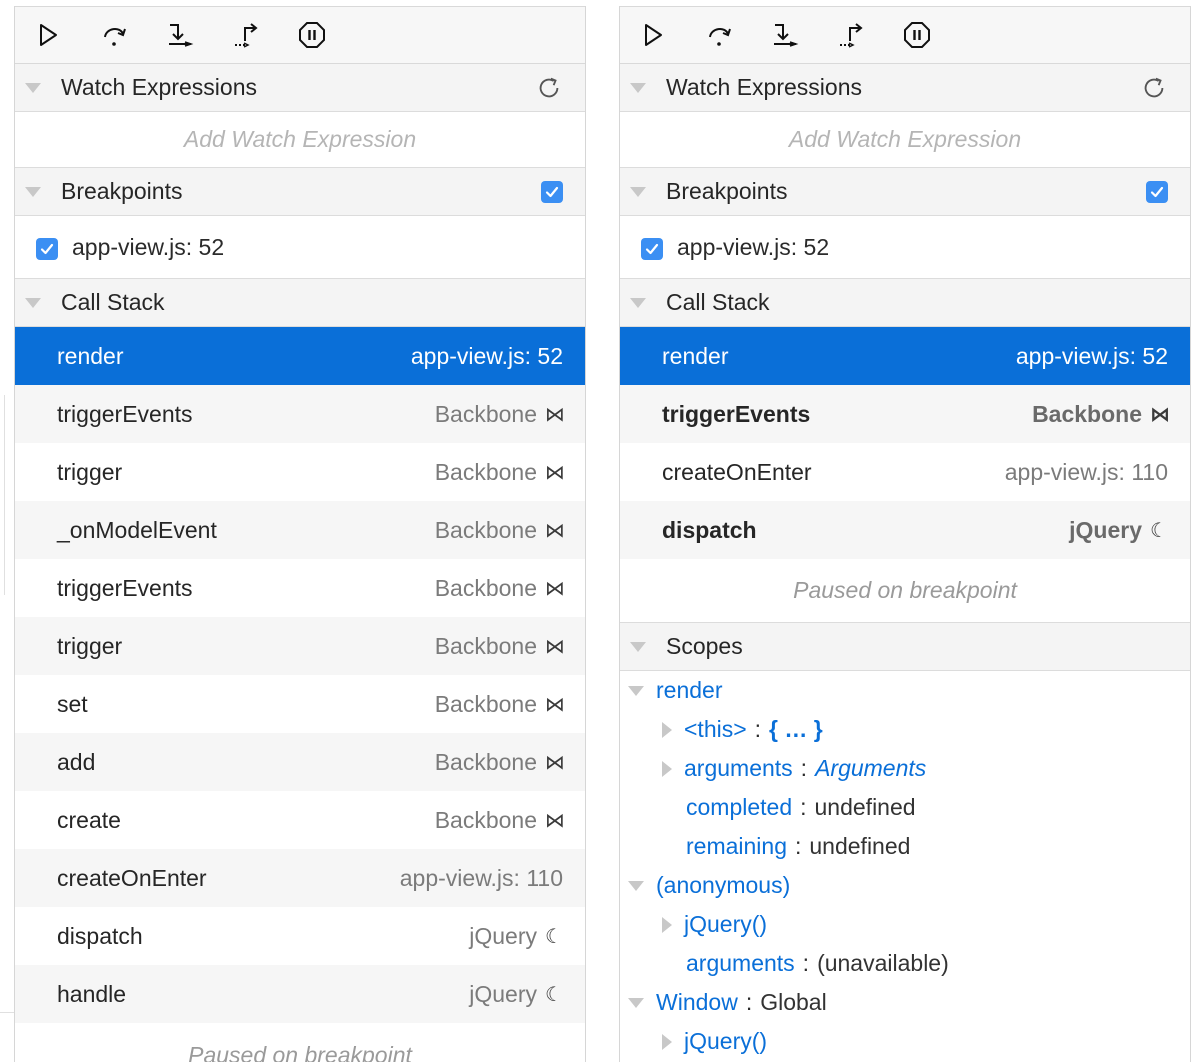  Describe the element at coordinates (905, 414) in the screenshot. I see `stack-frame-group: triggerEvents Backbone ⋈` at that location.